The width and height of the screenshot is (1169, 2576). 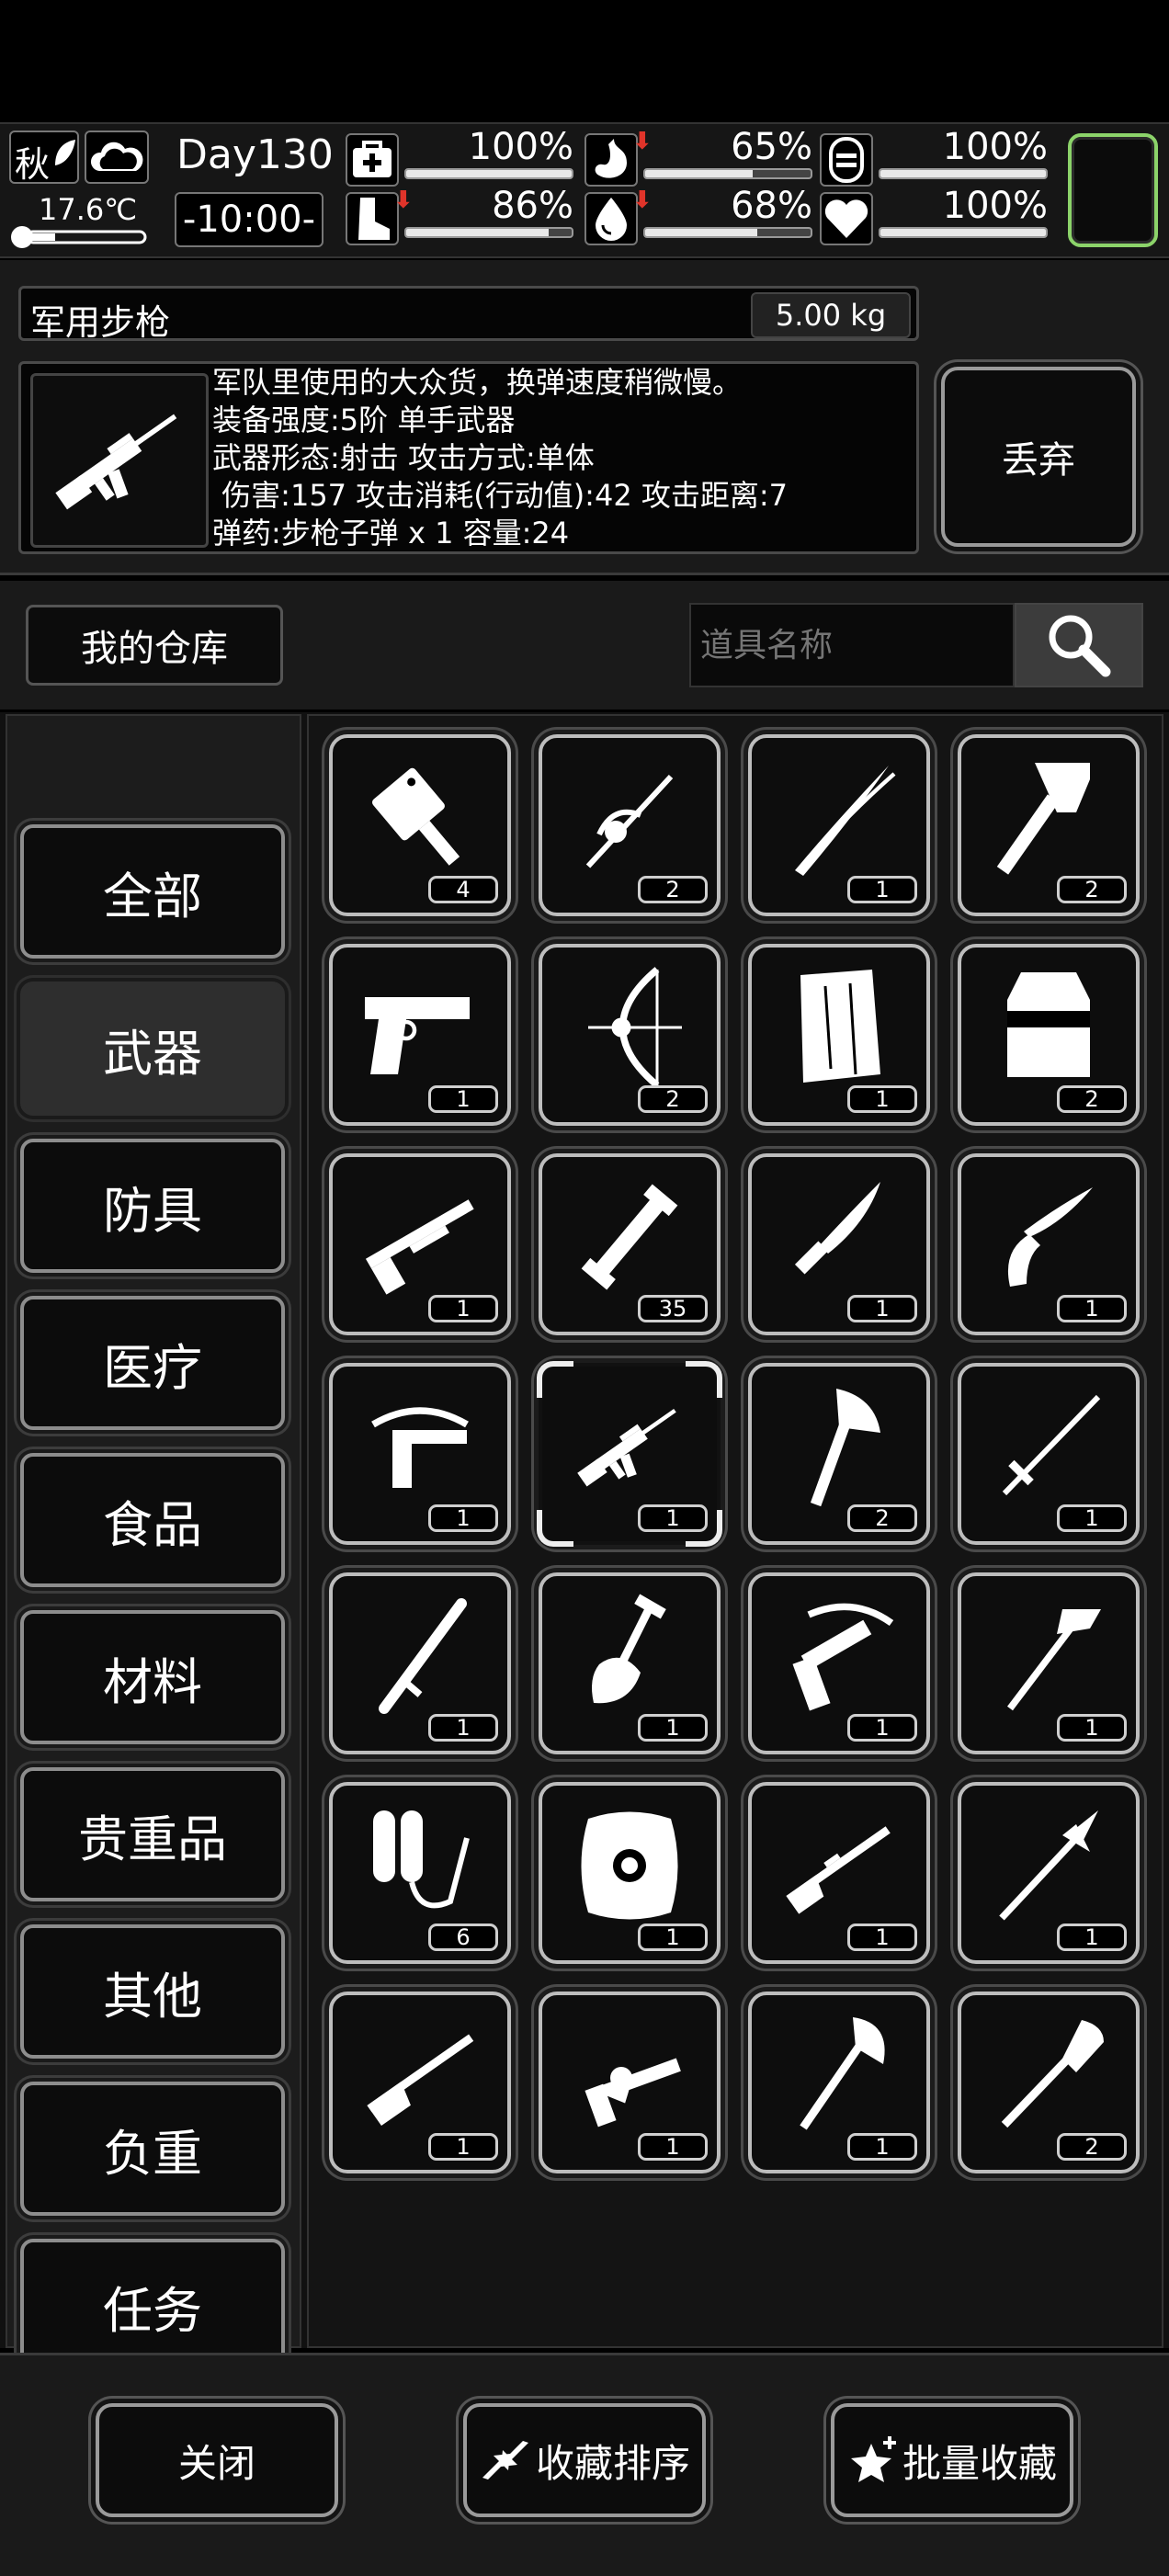 I want to click on warehouse-title-badge: 我的仓库, so click(x=154, y=646).